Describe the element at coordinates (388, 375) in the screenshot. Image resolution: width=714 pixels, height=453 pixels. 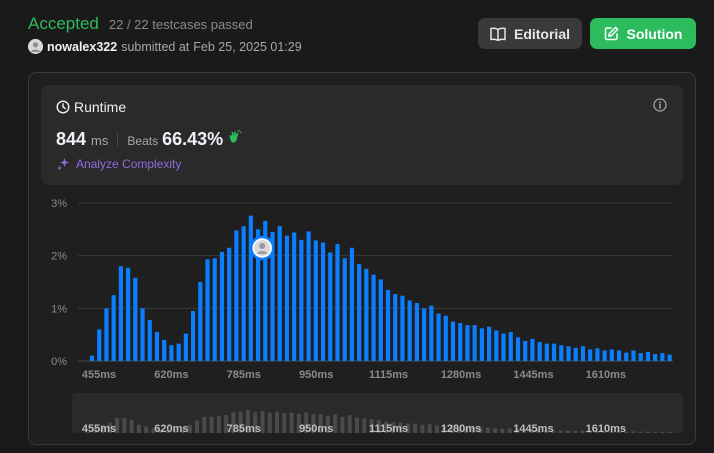
I see `x-tick-label: 1115ms` at that location.